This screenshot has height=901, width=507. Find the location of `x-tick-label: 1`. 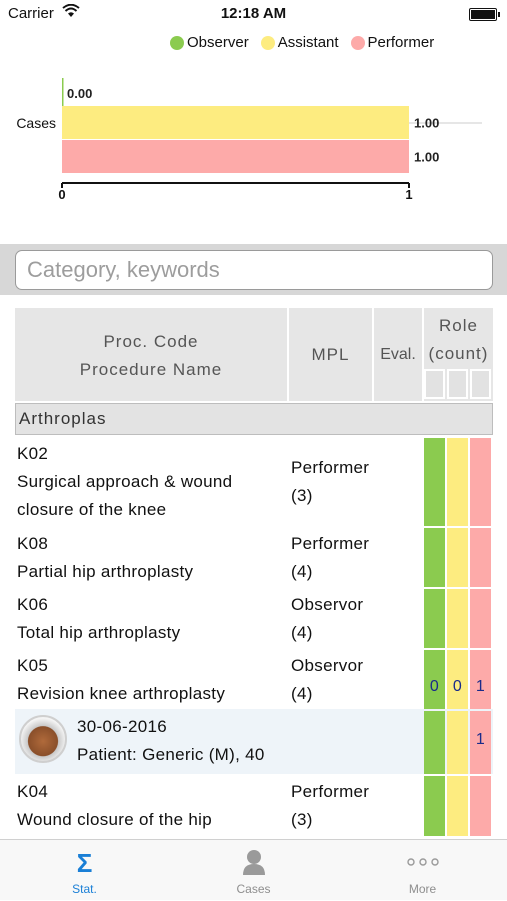

x-tick-label: 1 is located at coordinates (408, 194).